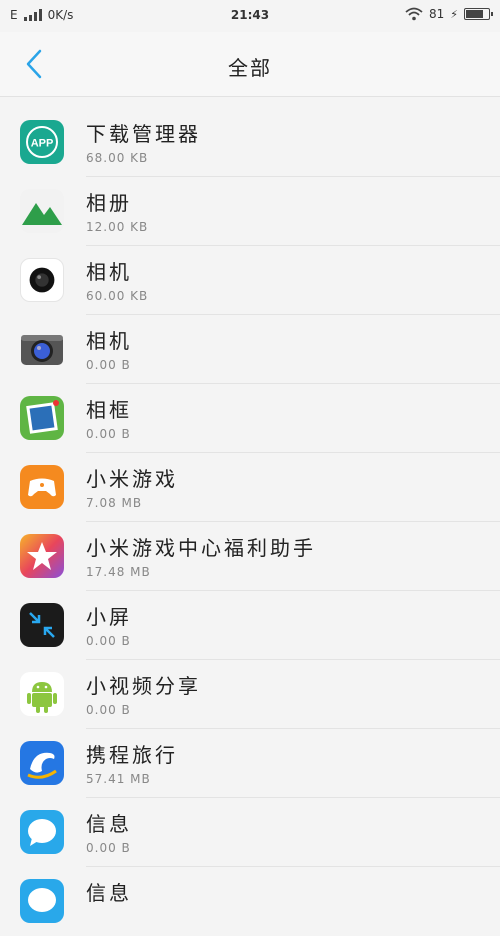 Image resolution: width=500 pixels, height=936 pixels. I want to click on camera-icon, so click(42, 349).